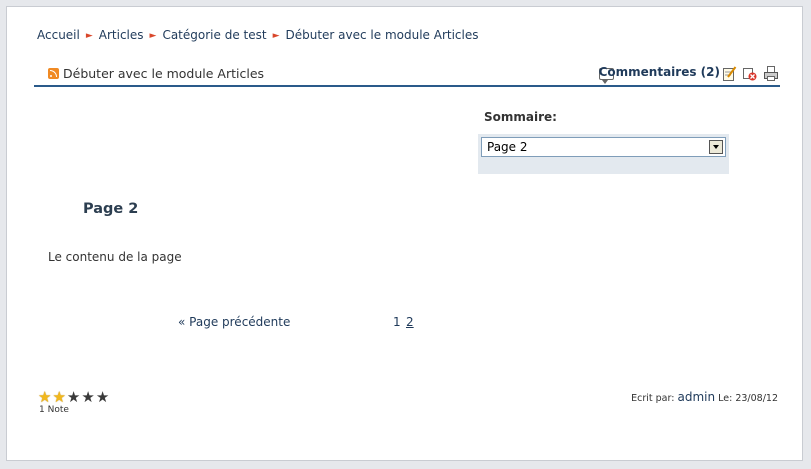 The height and width of the screenshot is (469, 811). I want to click on page-heading: Page 2, so click(111, 209).